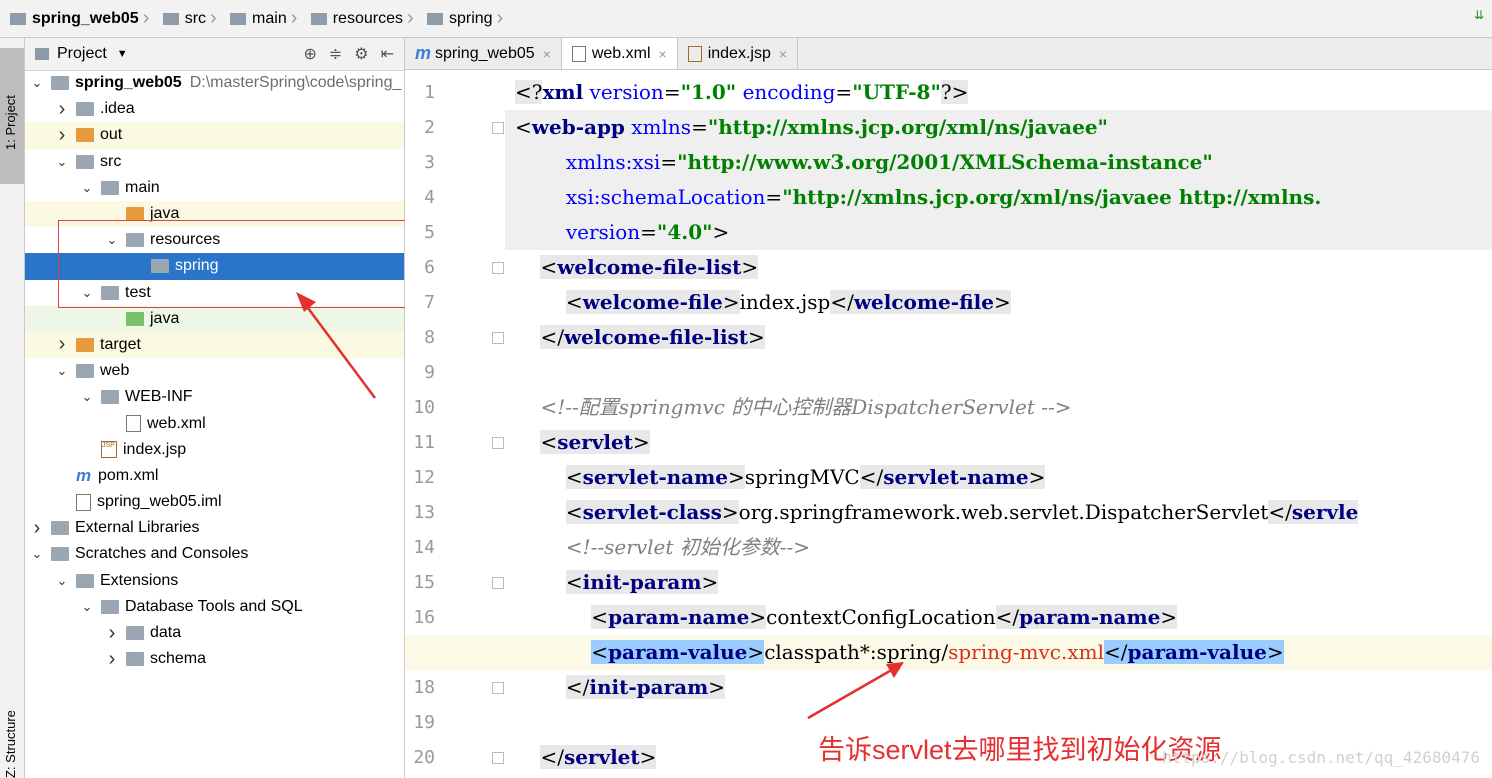  Describe the element at coordinates (1020, 750) in the screenshot. I see `annotation-note: 告诉servlet去哪里找到初始化资源` at that location.